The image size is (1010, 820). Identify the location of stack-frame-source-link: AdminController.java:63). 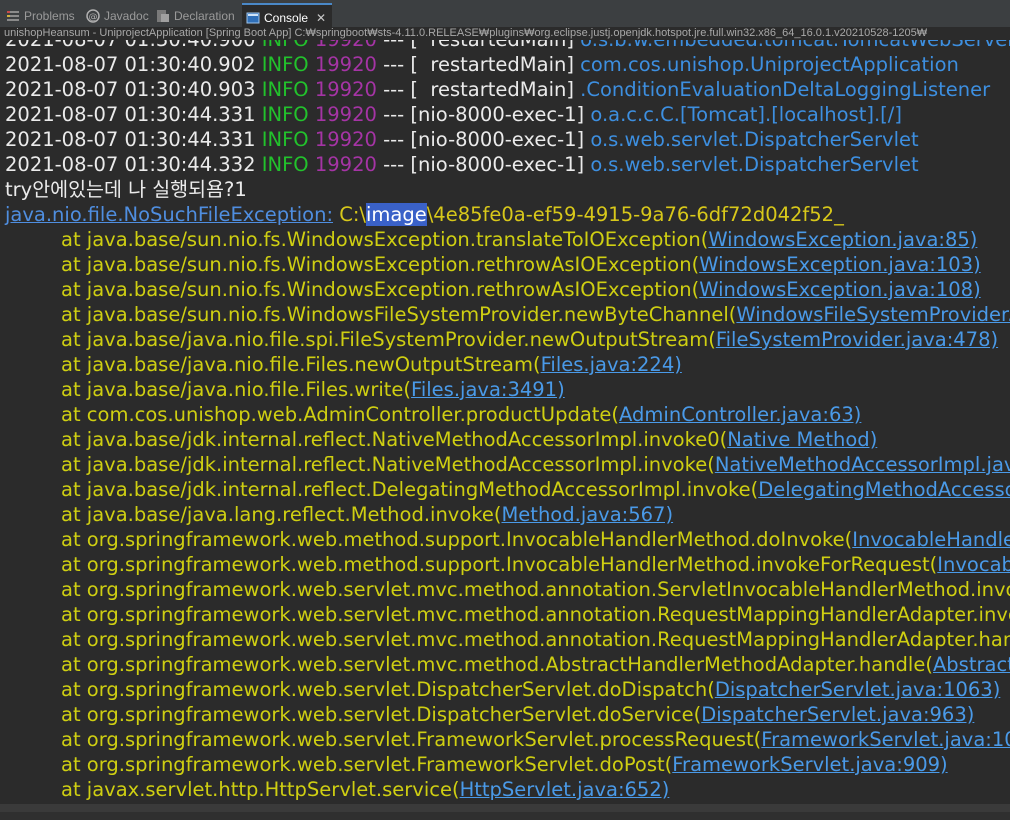
(740, 414).